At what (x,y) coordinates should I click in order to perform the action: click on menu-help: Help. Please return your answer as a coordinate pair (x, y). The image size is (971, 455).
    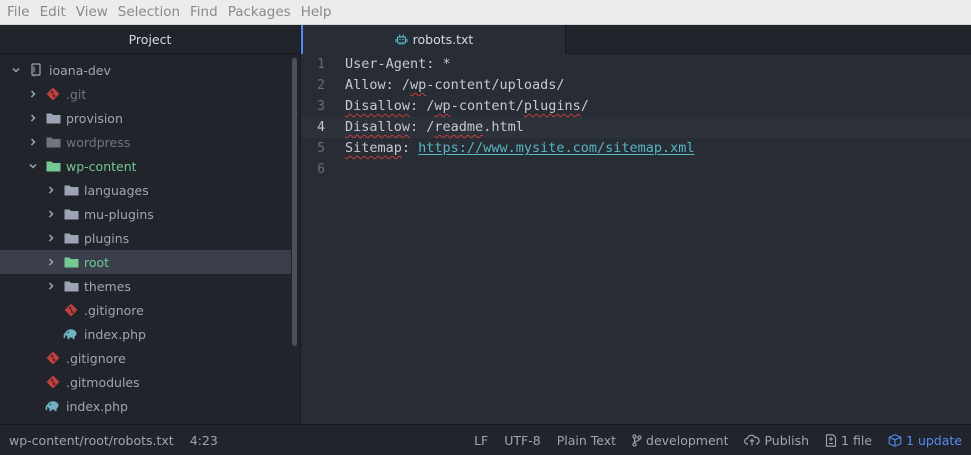
    Looking at the image, I should click on (316, 12).